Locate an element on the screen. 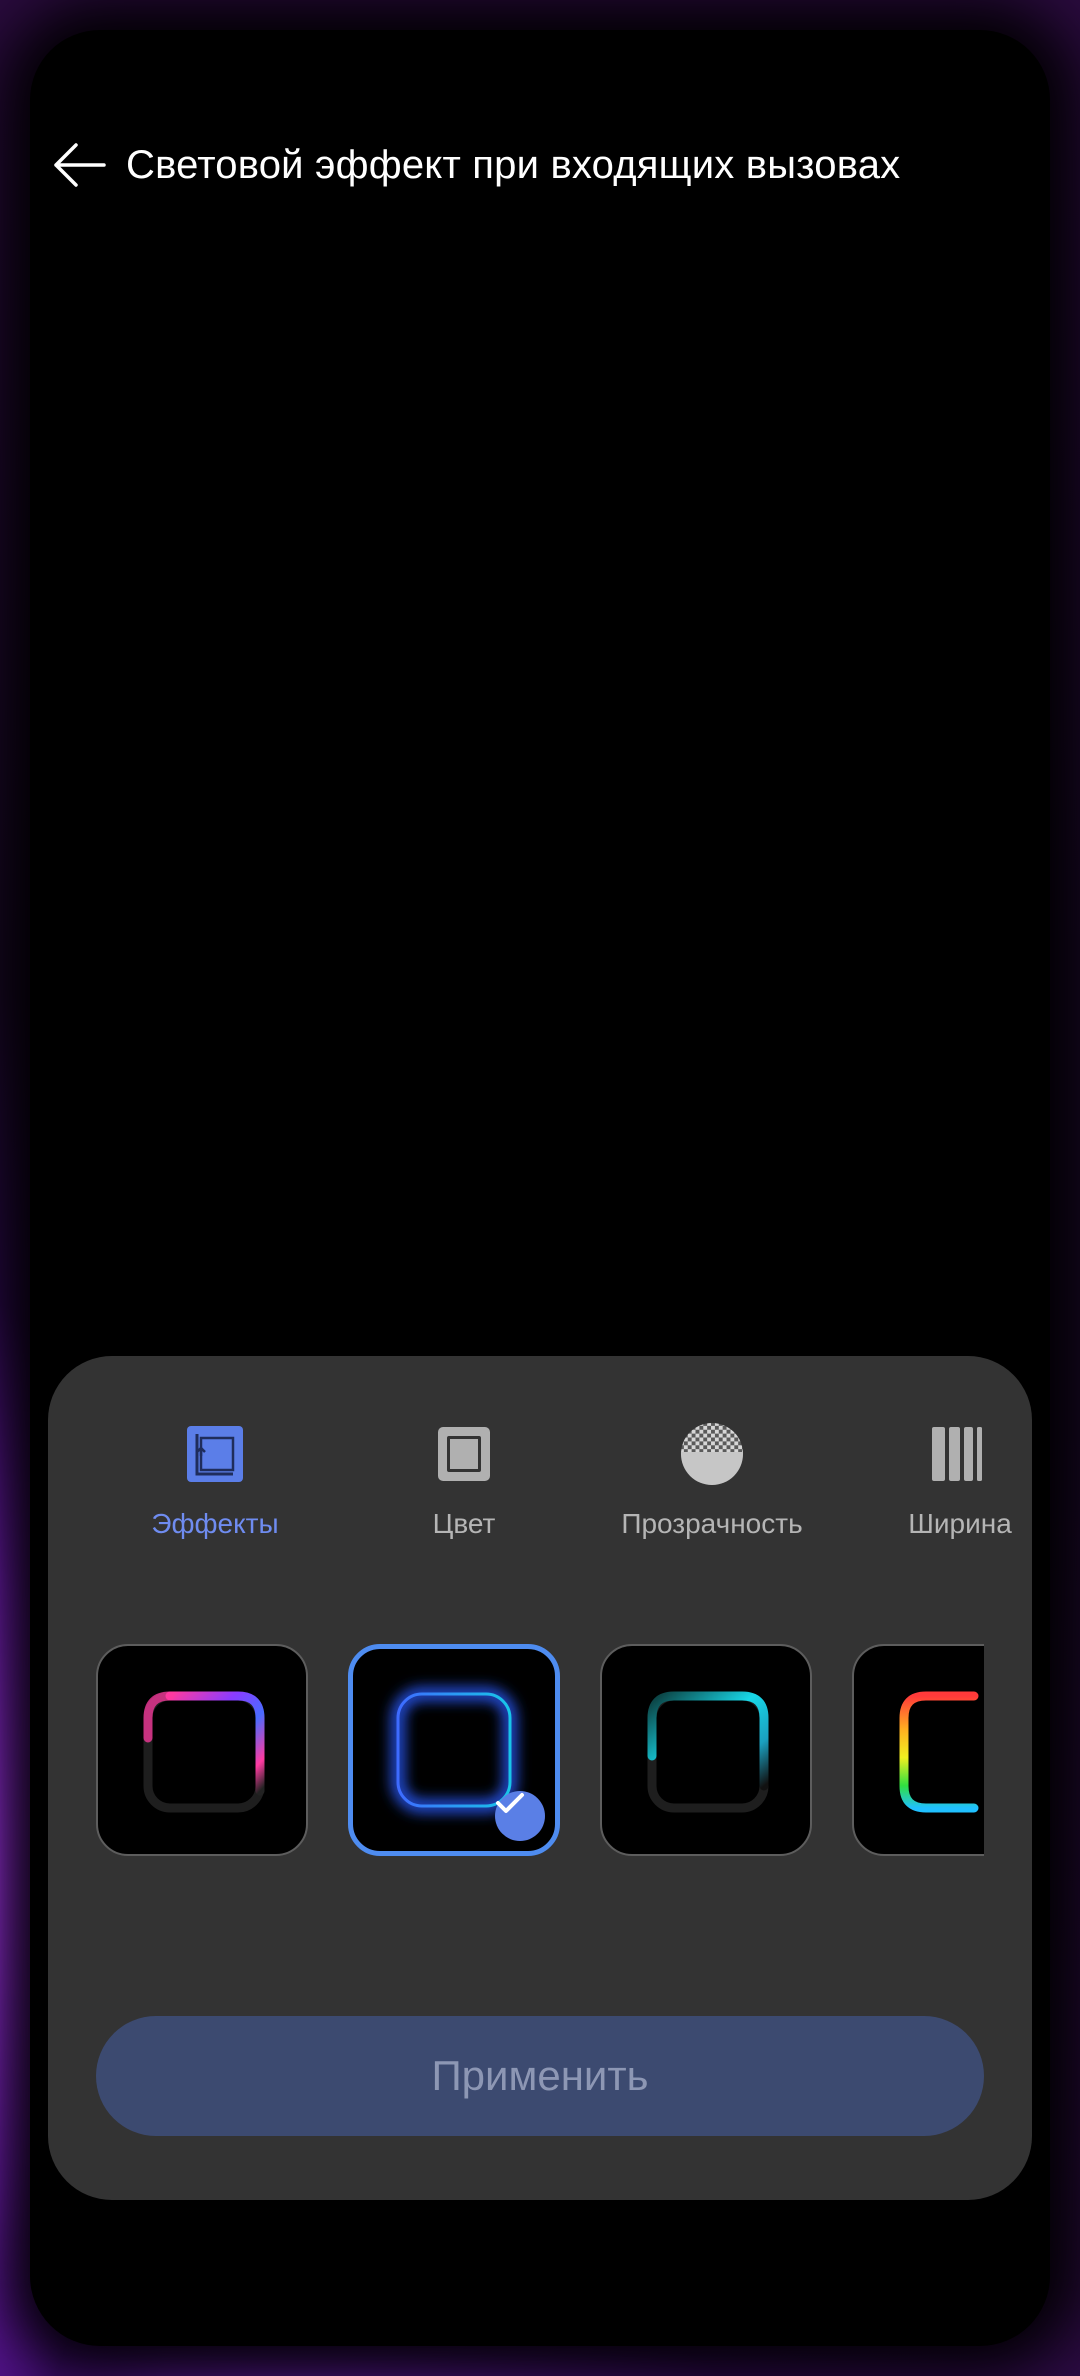  transparency-icon is located at coordinates (712, 1454).